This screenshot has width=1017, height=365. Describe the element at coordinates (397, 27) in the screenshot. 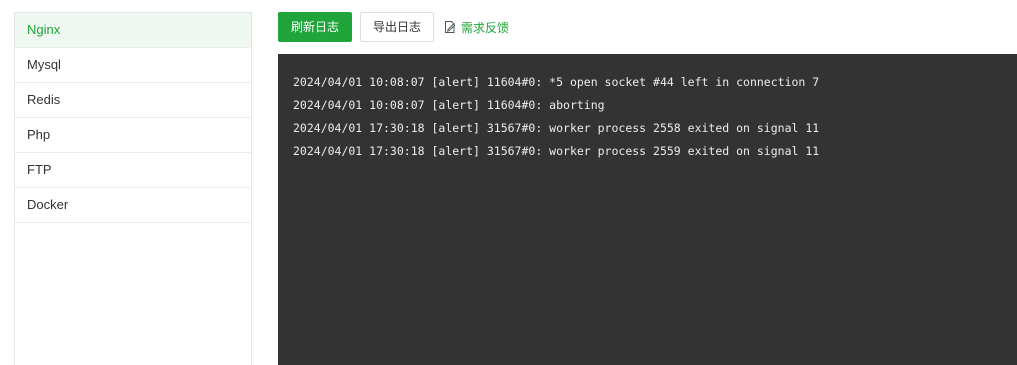

I see `export-log-button: 导出日志` at that location.